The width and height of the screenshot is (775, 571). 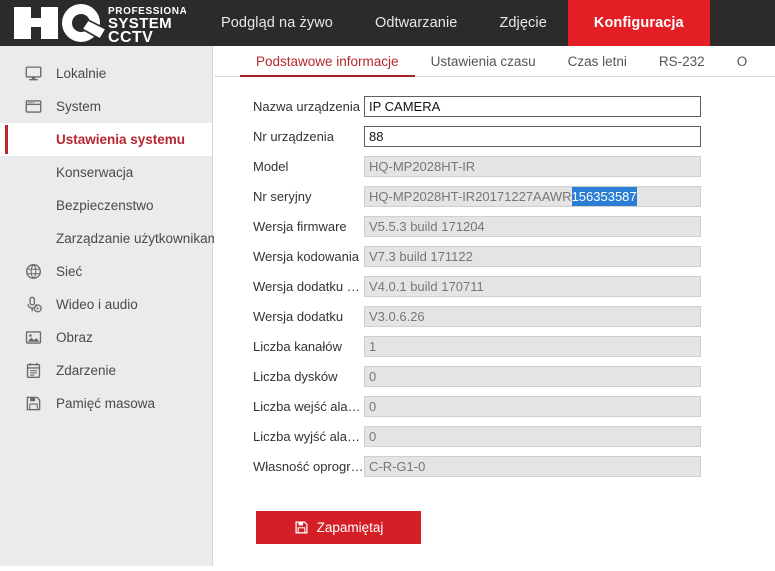 What do you see at coordinates (532, 136) in the screenshot?
I see `device-number-input: 88` at bounding box center [532, 136].